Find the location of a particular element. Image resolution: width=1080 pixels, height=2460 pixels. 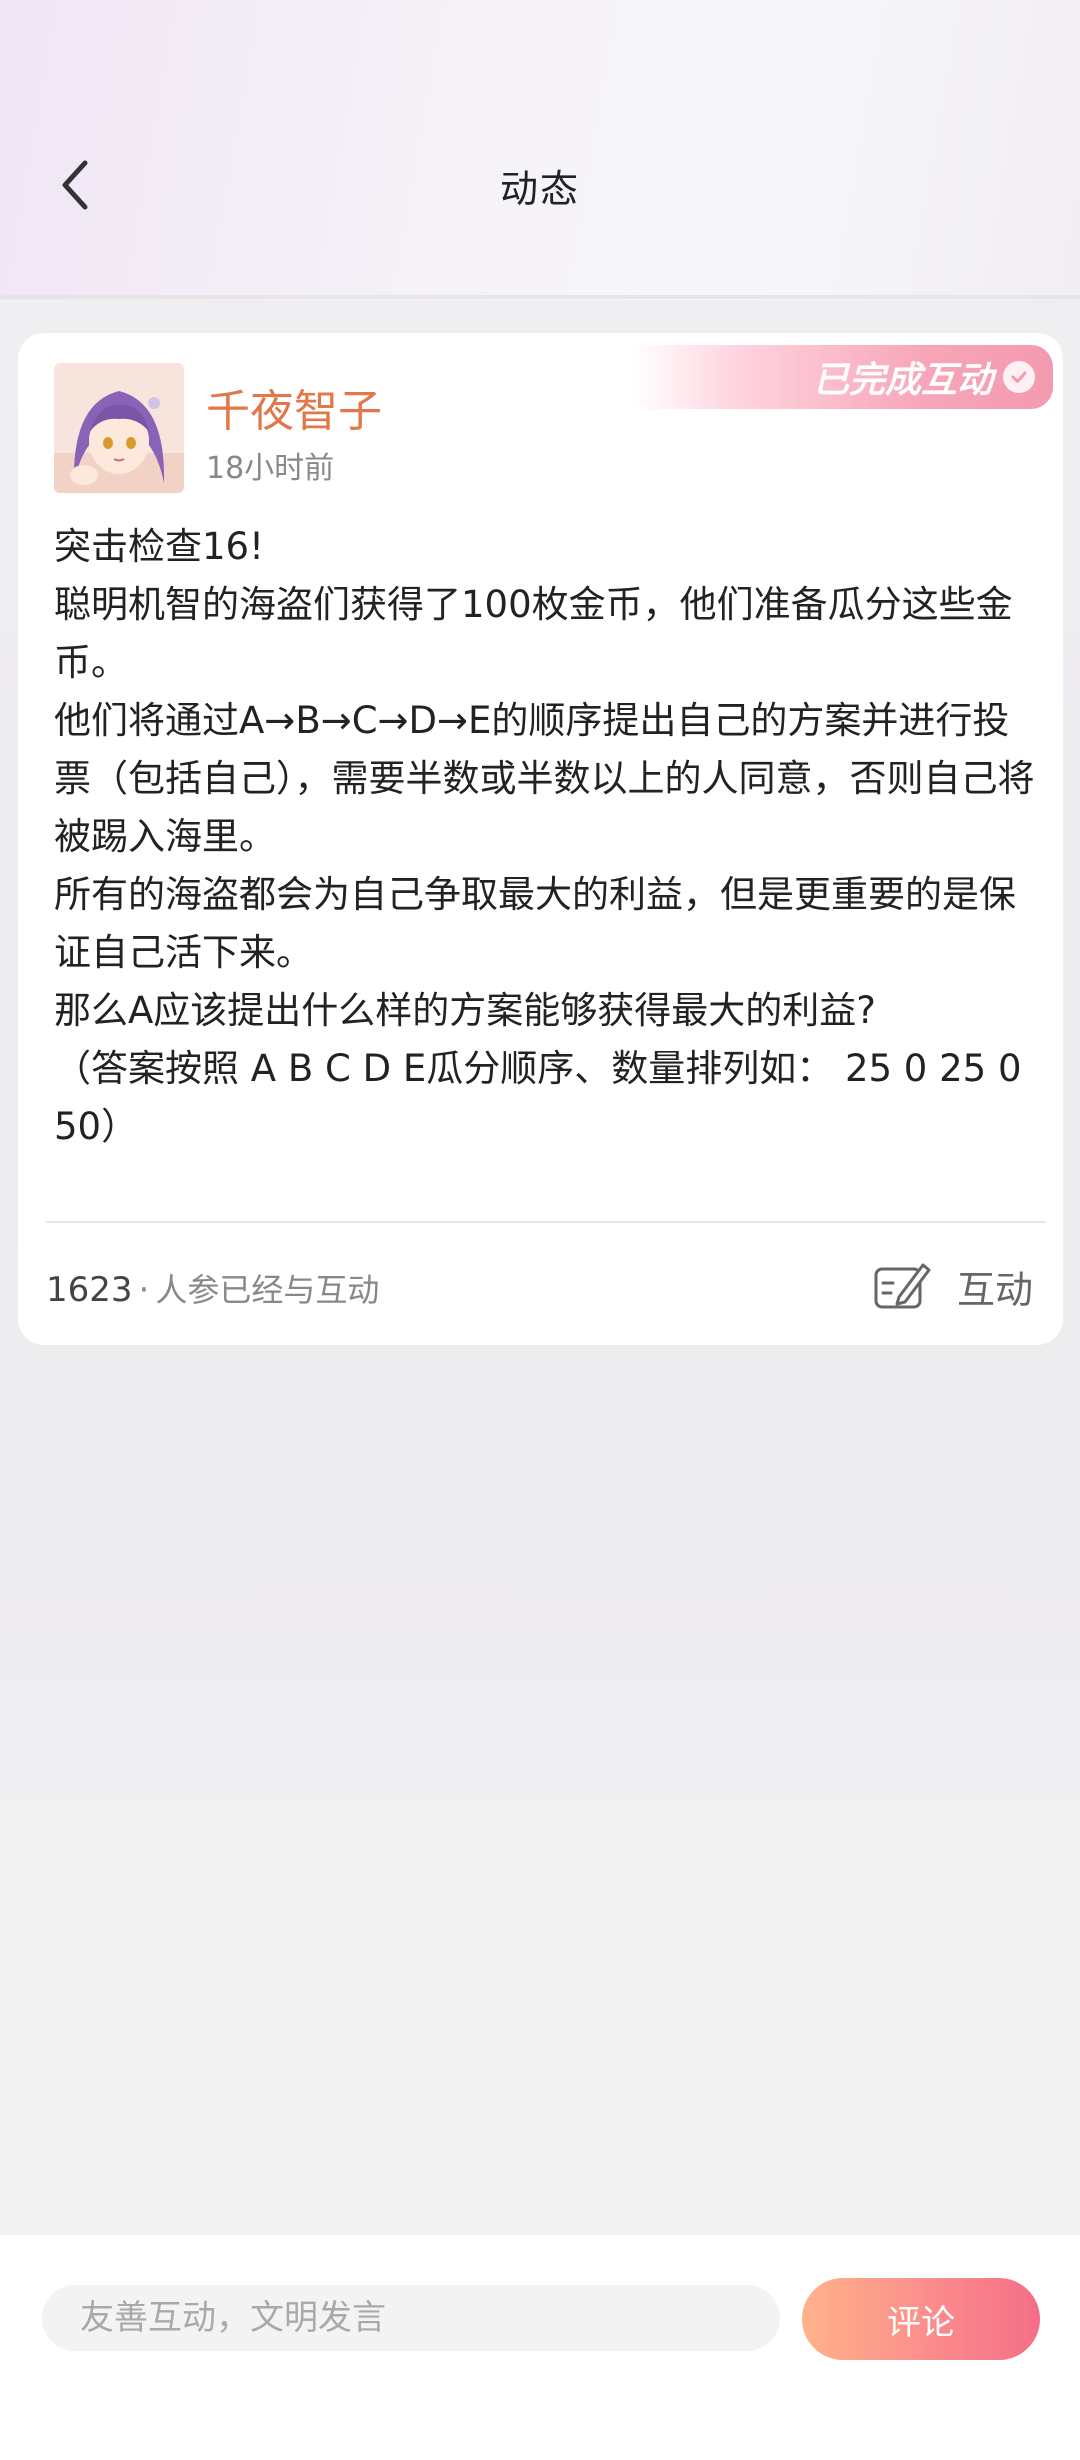

post-time: 18小时前 is located at coordinates (270, 468).